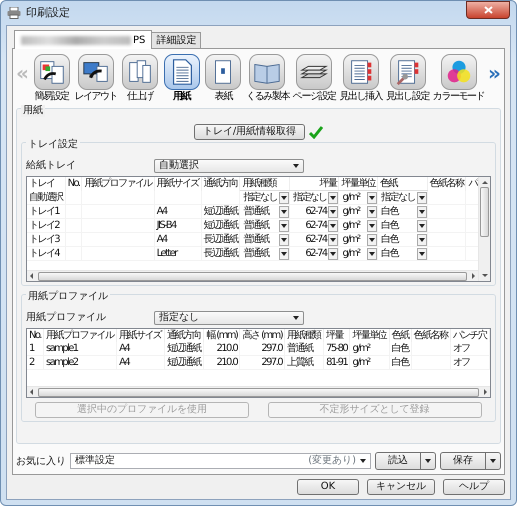 This screenshot has height=506, width=517. I want to click on column-header: 高さ (mm), so click(262, 335).